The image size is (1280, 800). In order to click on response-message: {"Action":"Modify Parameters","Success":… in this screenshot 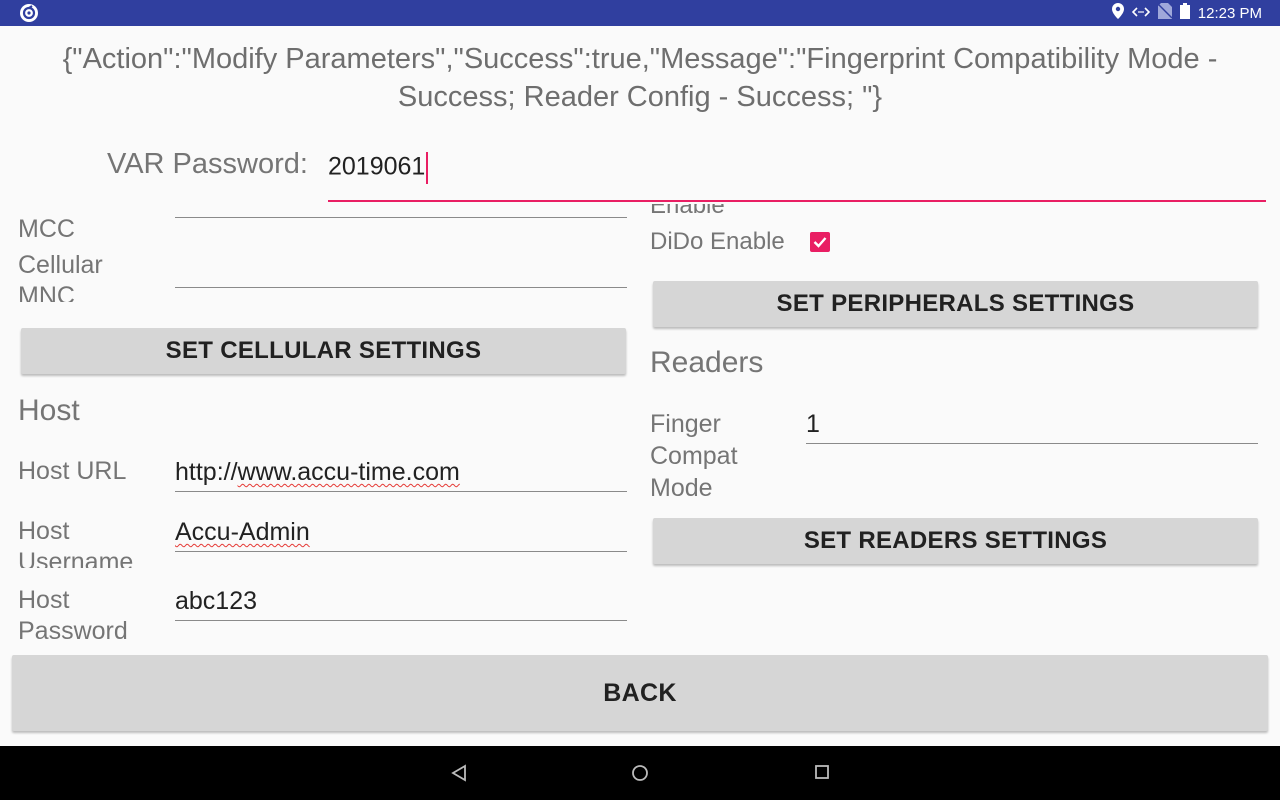, I will do `click(640, 78)`.